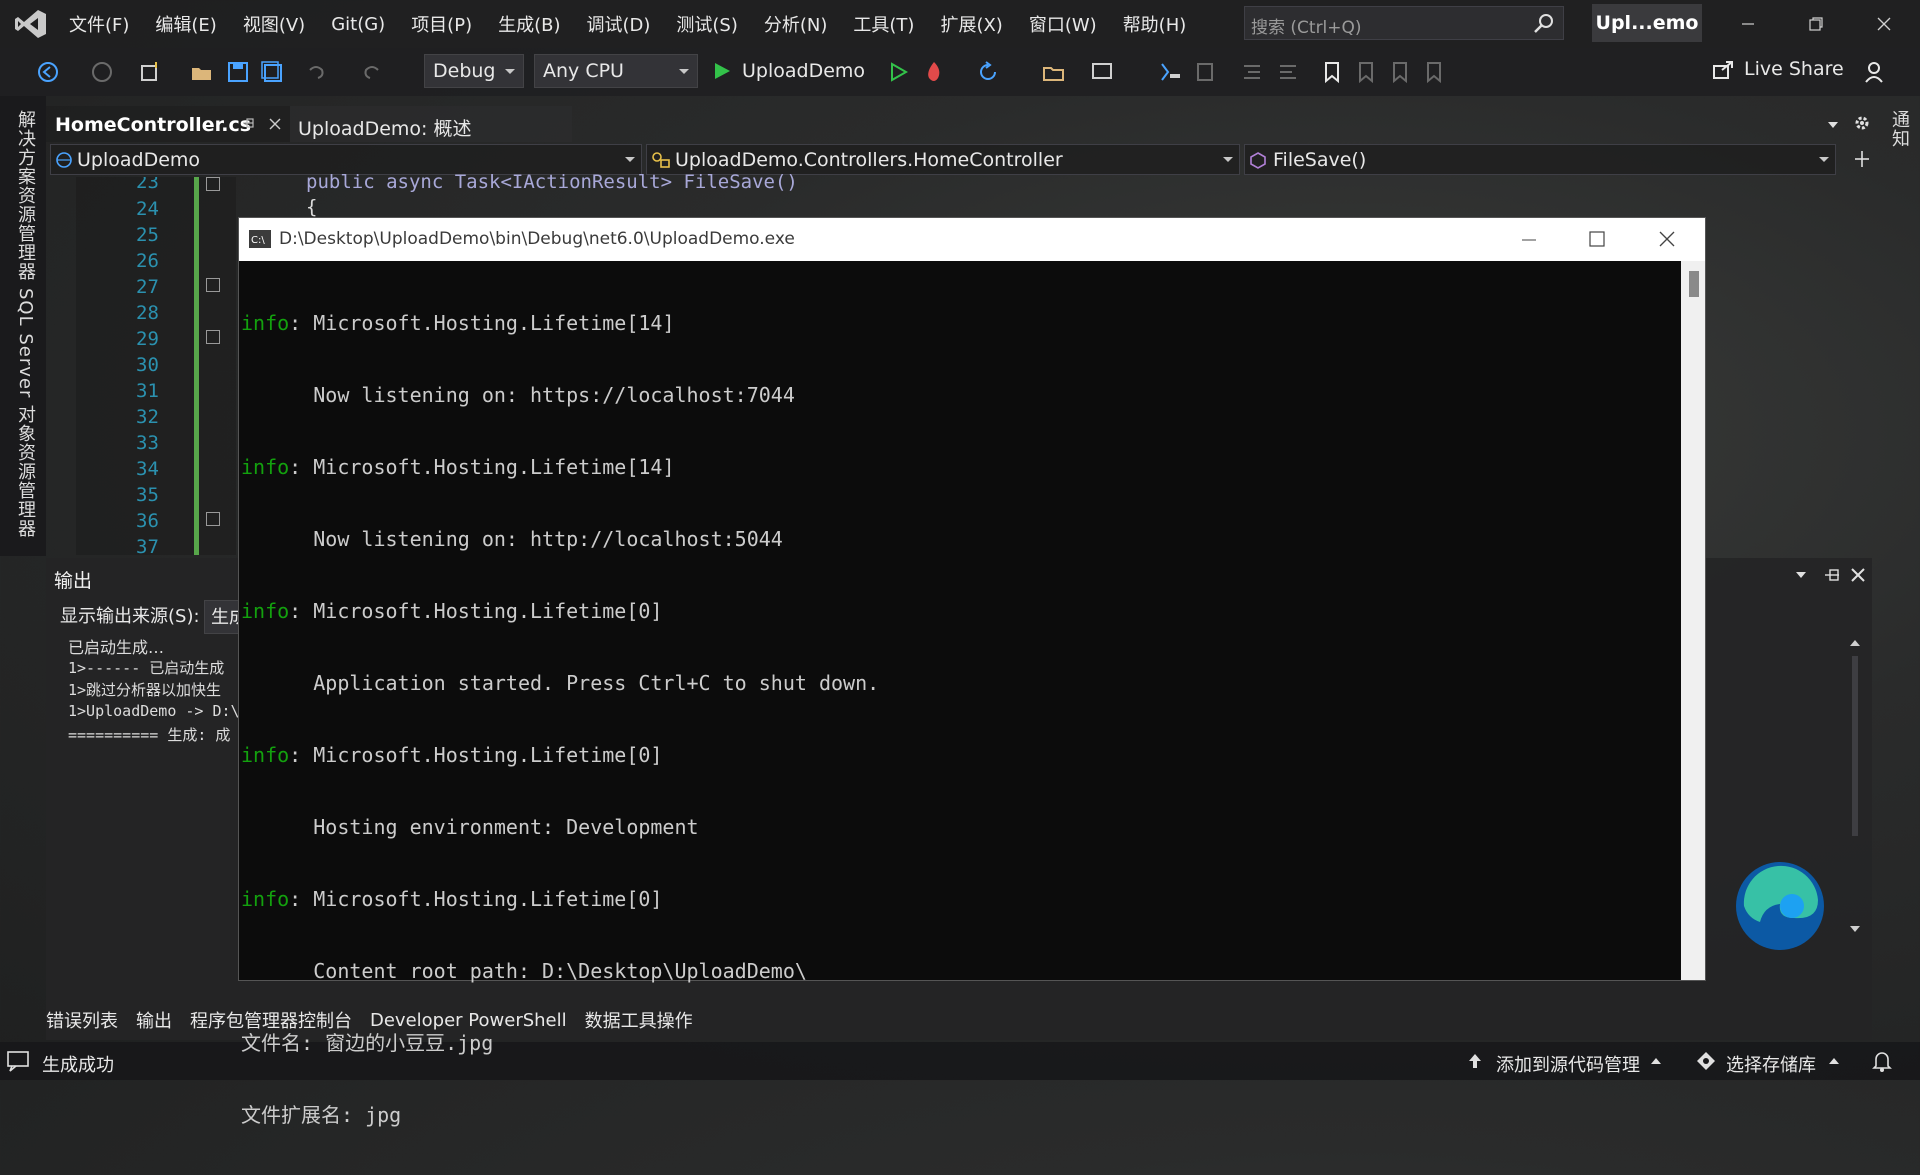 Image resolution: width=1920 pixels, height=1175 pixels. I want to click on select-repository-button: 选择存储库, so click(1771, 1064).